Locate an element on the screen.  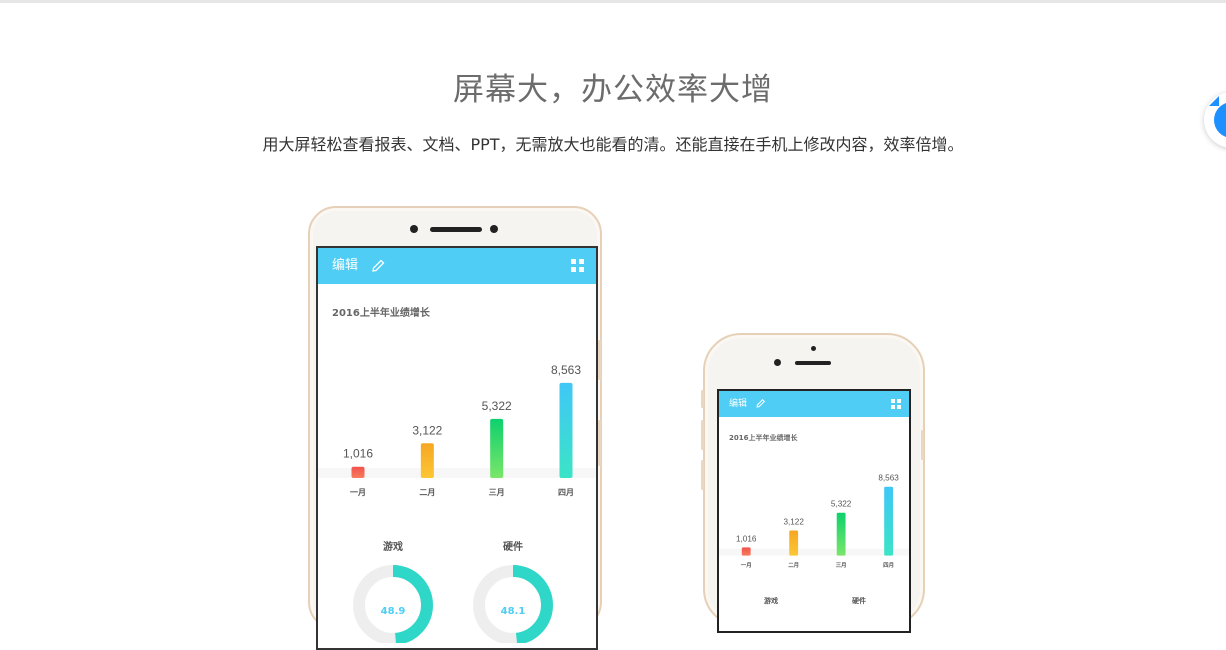
donut-row: 游戏 48.9 硬件 48.1 is located at coordinates (457, 593).